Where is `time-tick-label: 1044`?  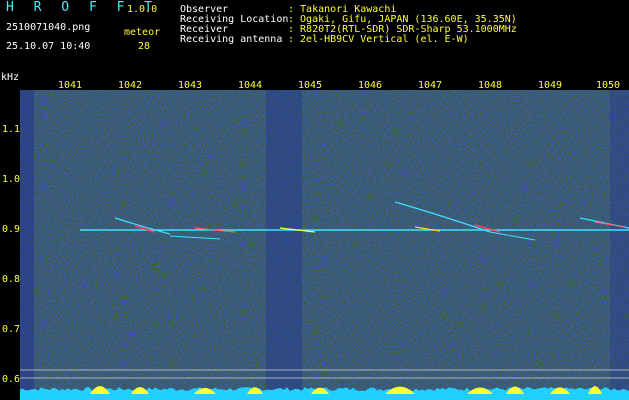
time-tick-label: 1044 is located at coordinates (250, 85).